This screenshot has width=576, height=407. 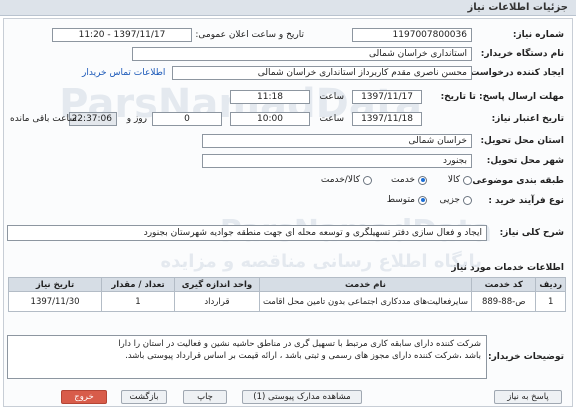 What do you see at coordinates (407, 200) in the screenshot?
I see `process-option-medium: متوسط` at bounding box center [407, 200].